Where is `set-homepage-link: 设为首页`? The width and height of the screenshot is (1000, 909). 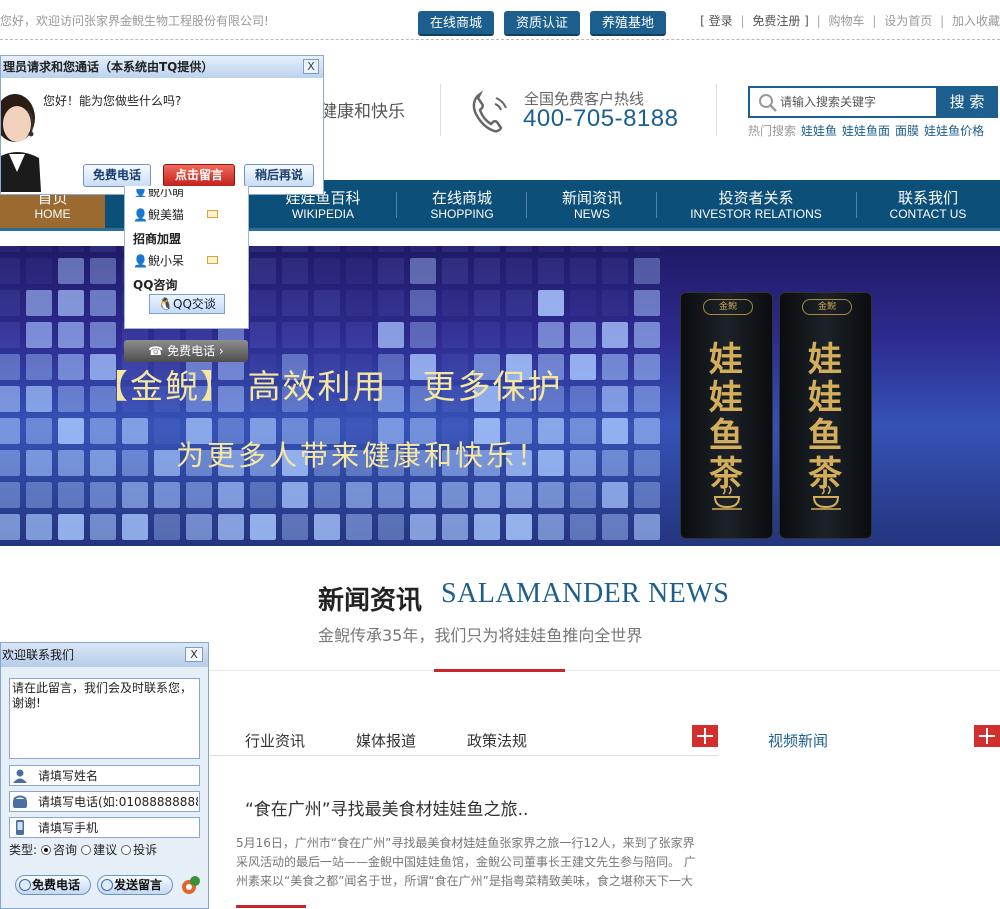 set-homepage-link: 设为首页 is located at coordinates (908, 21).